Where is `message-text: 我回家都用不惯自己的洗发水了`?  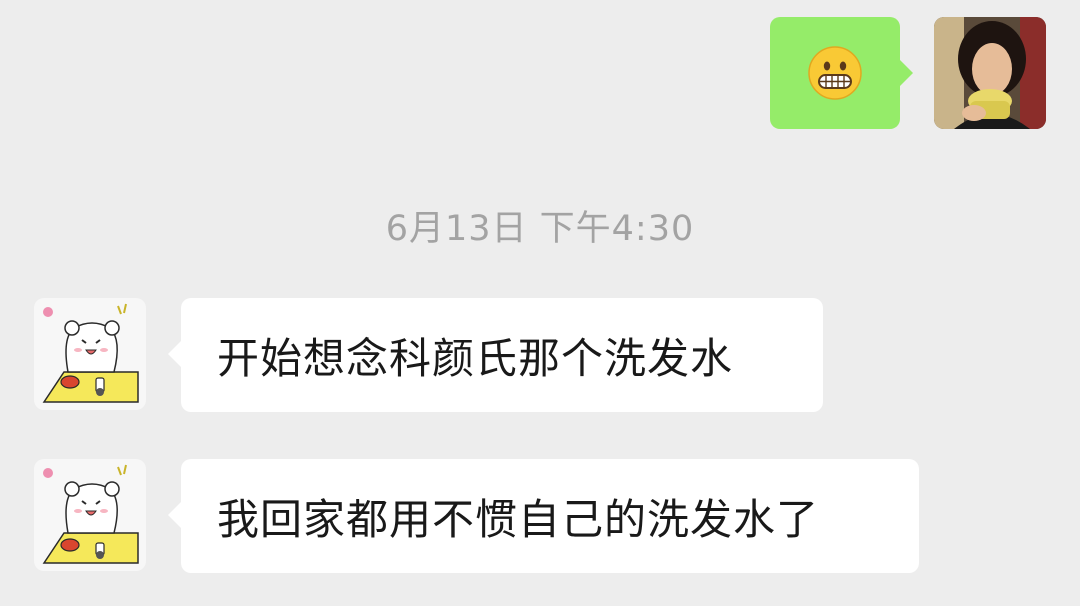
message-text: 我回家都用不惯自己的洗发水了 is located at coordinates (518, 519).